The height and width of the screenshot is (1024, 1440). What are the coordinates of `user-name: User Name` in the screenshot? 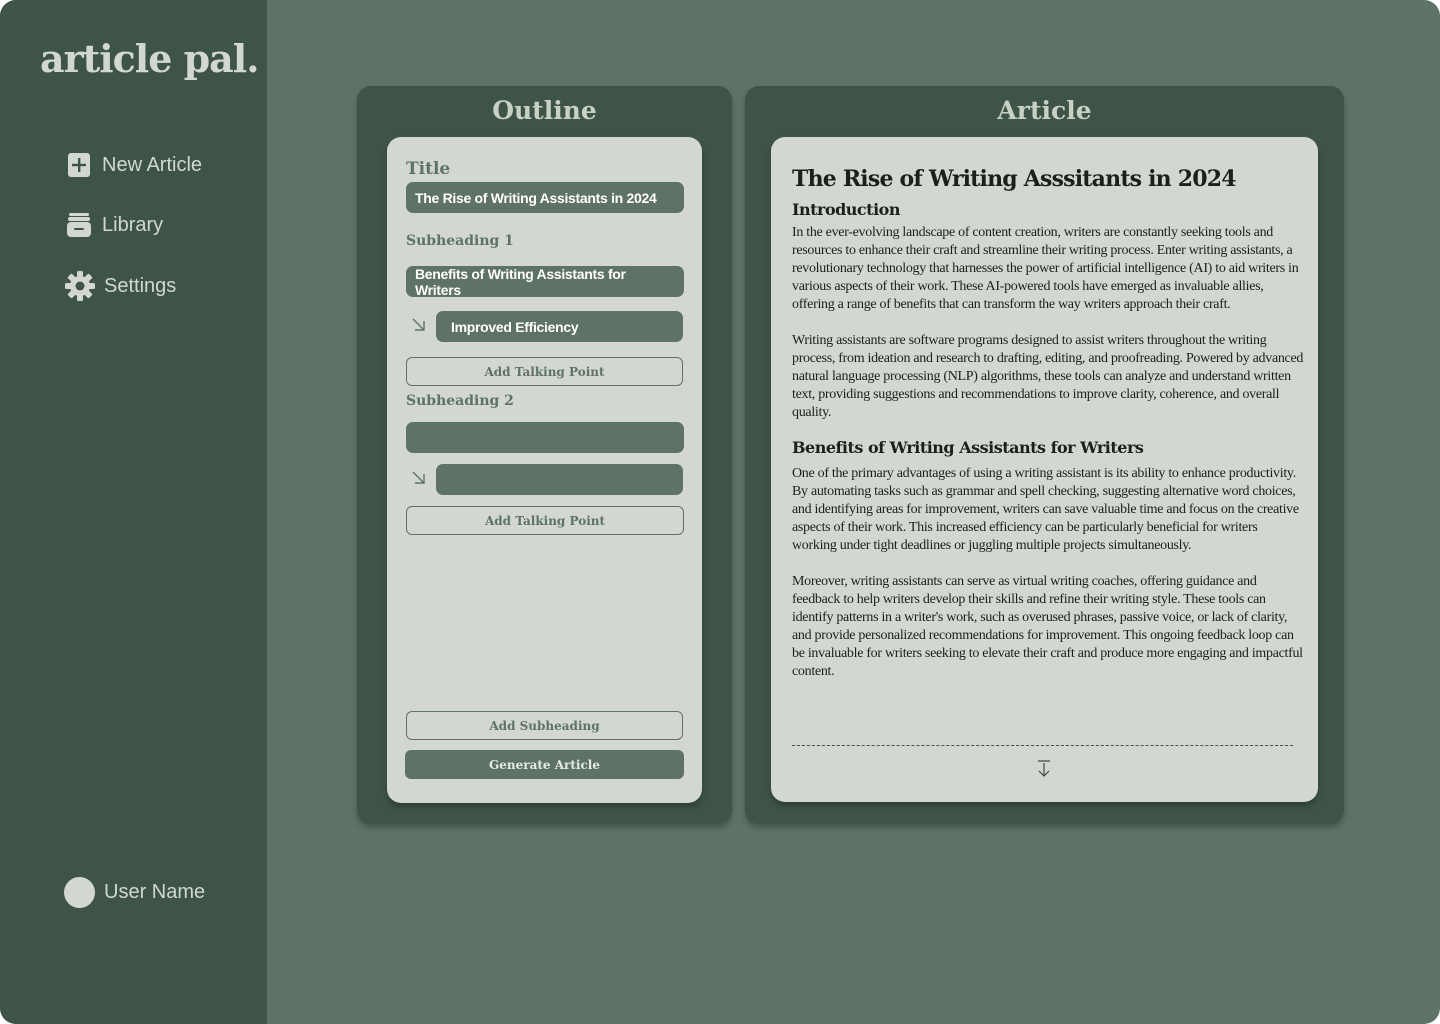 It's located at (155, 892).